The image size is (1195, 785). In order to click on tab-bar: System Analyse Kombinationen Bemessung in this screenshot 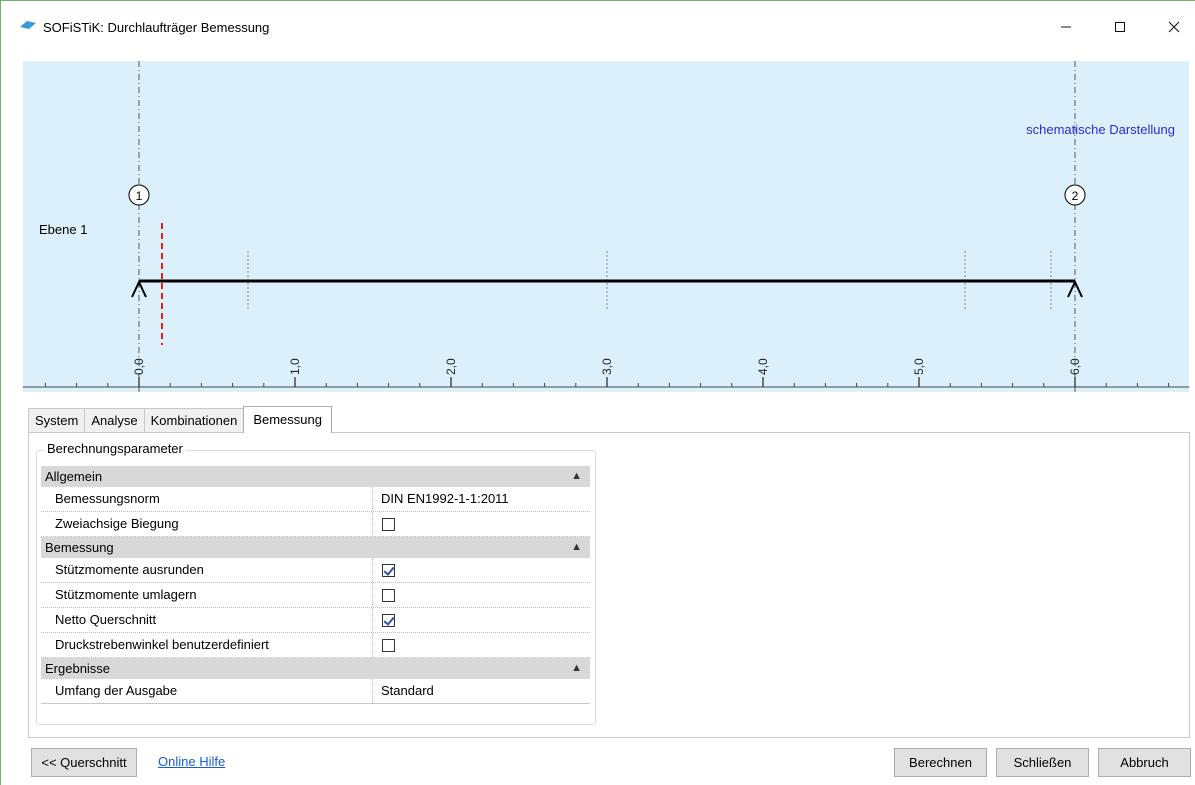, I will do `click(180, 419)`.